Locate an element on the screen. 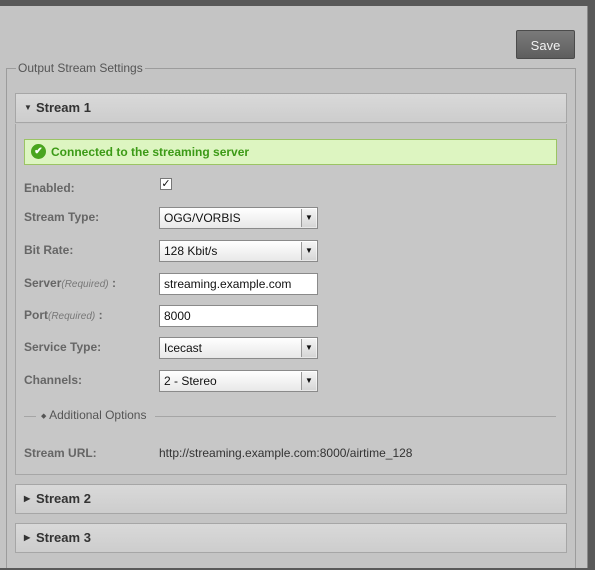 The width and height of the screenshot is (595, 570). stream-3-title: Stream 3 is located at coordinates (63, 537).